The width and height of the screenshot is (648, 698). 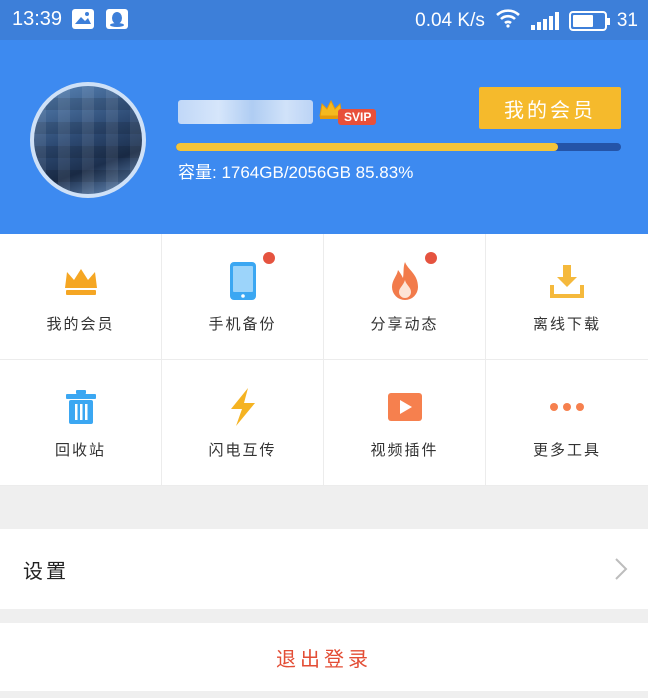 What do you see at coordinates (243, 407) in the screenshot?
I see `lightning-icon` at bounding box center [243, 407].